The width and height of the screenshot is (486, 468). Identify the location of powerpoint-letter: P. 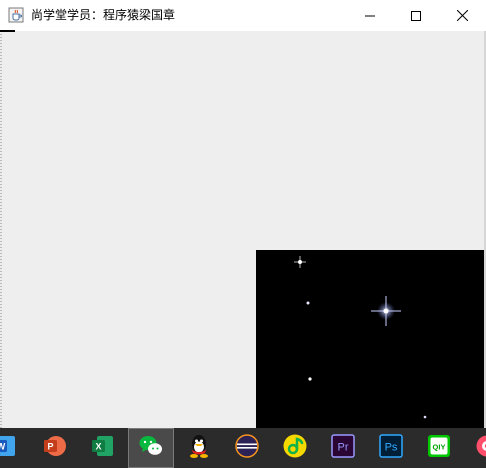
(50, 447).